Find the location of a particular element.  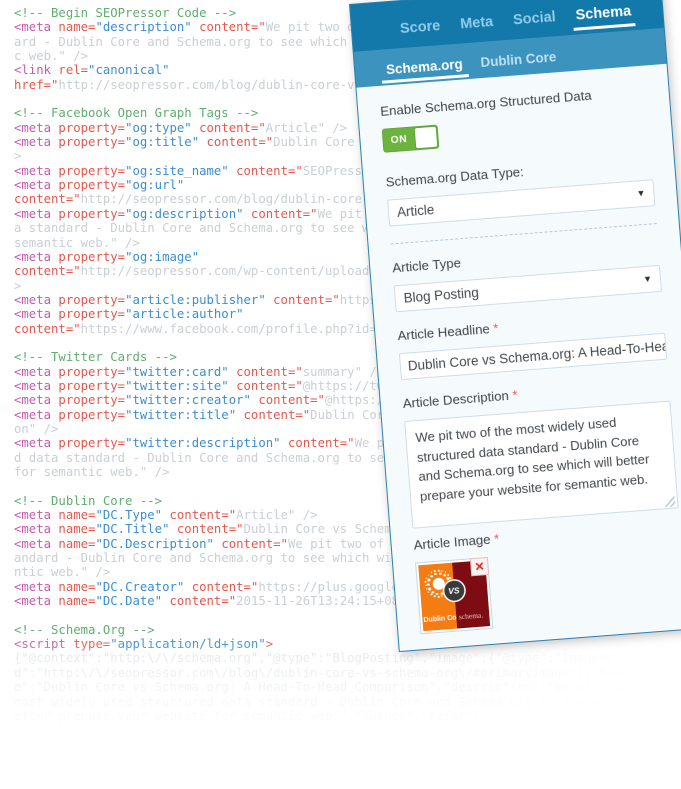

article-type-value: Blog Posting is located at coordinates (441, 295).